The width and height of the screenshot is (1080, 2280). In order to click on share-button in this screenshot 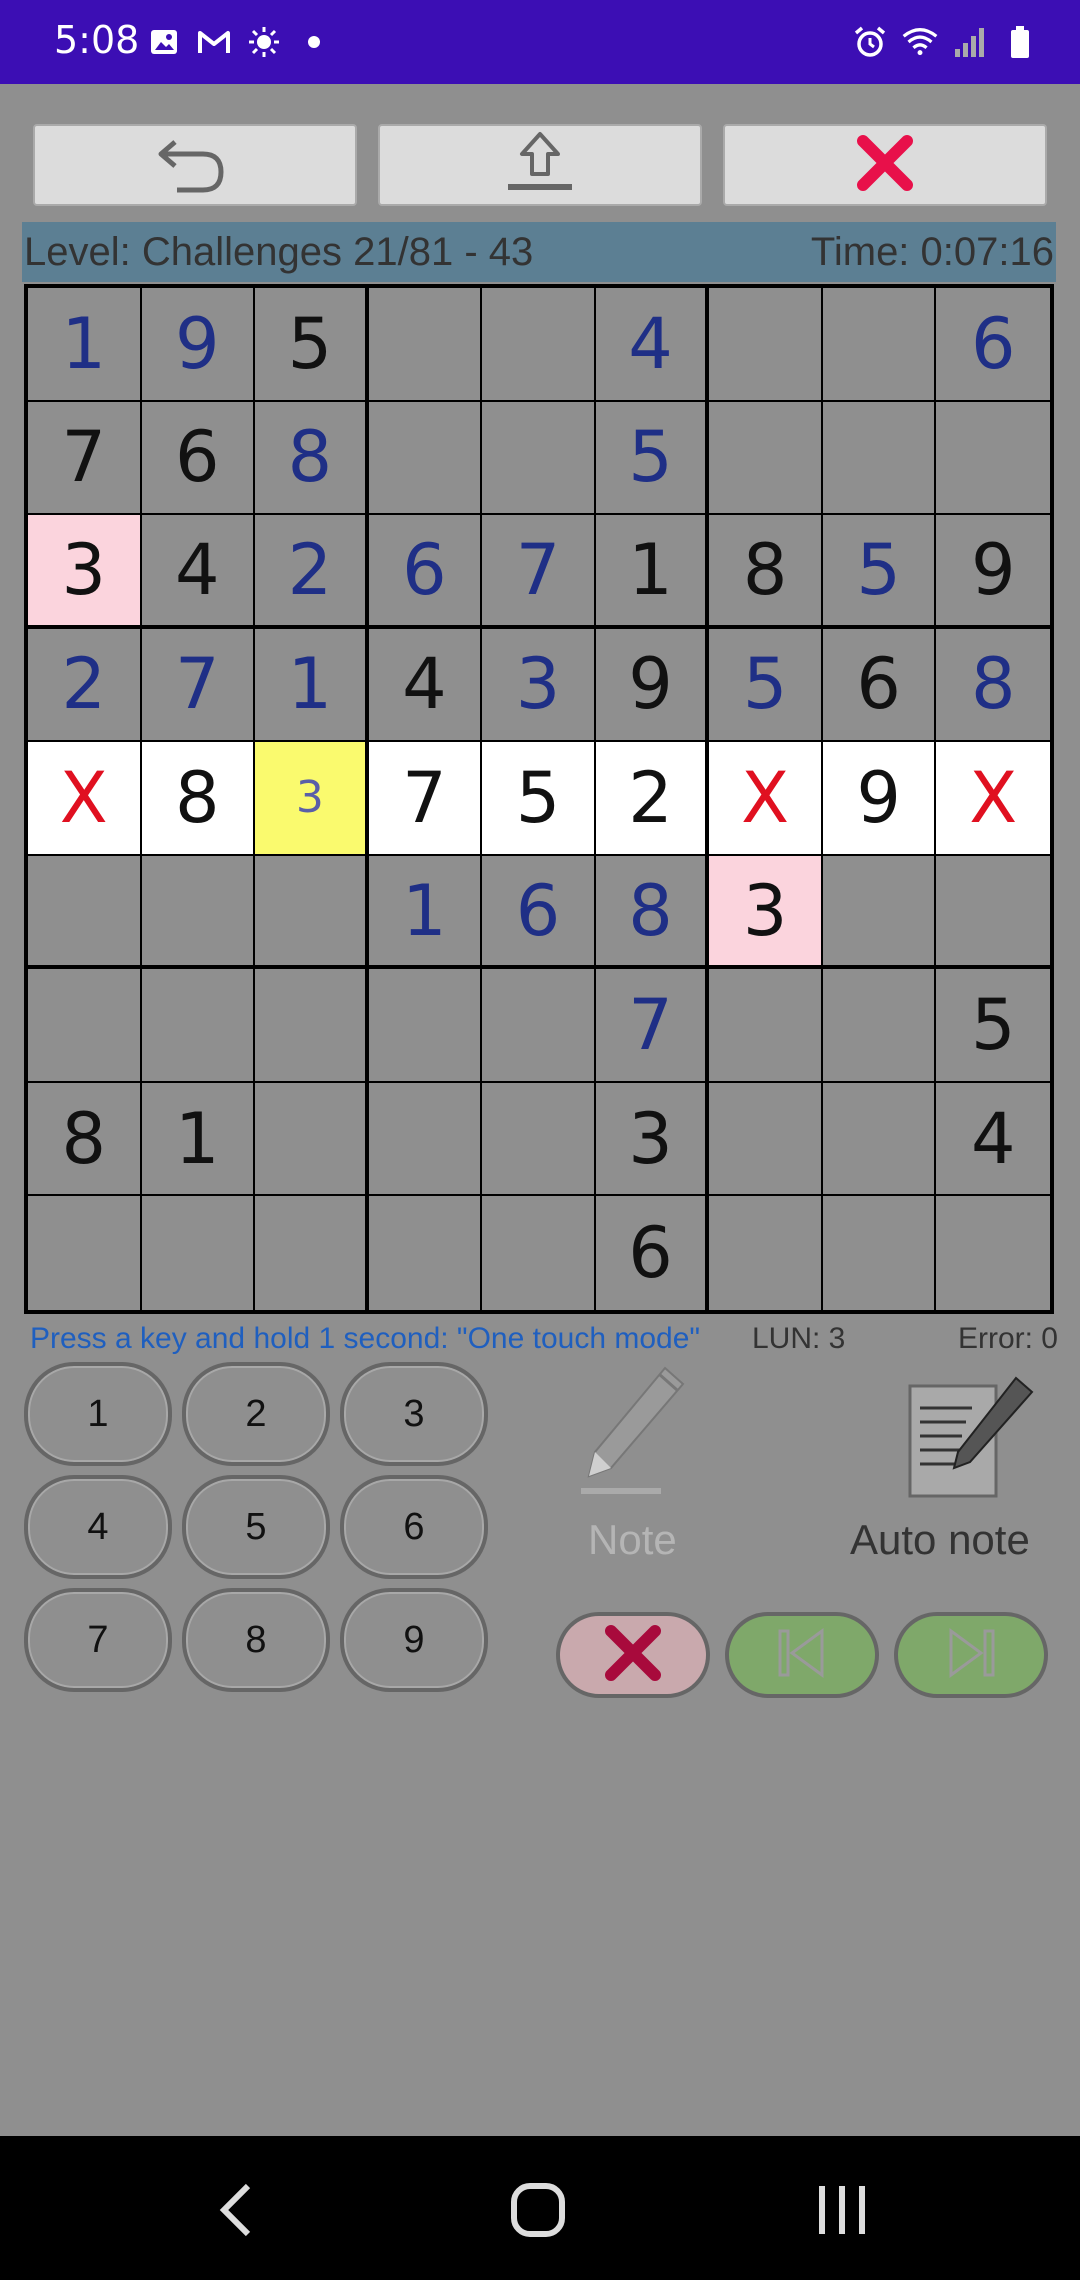, I will do `click(540, 165)`.